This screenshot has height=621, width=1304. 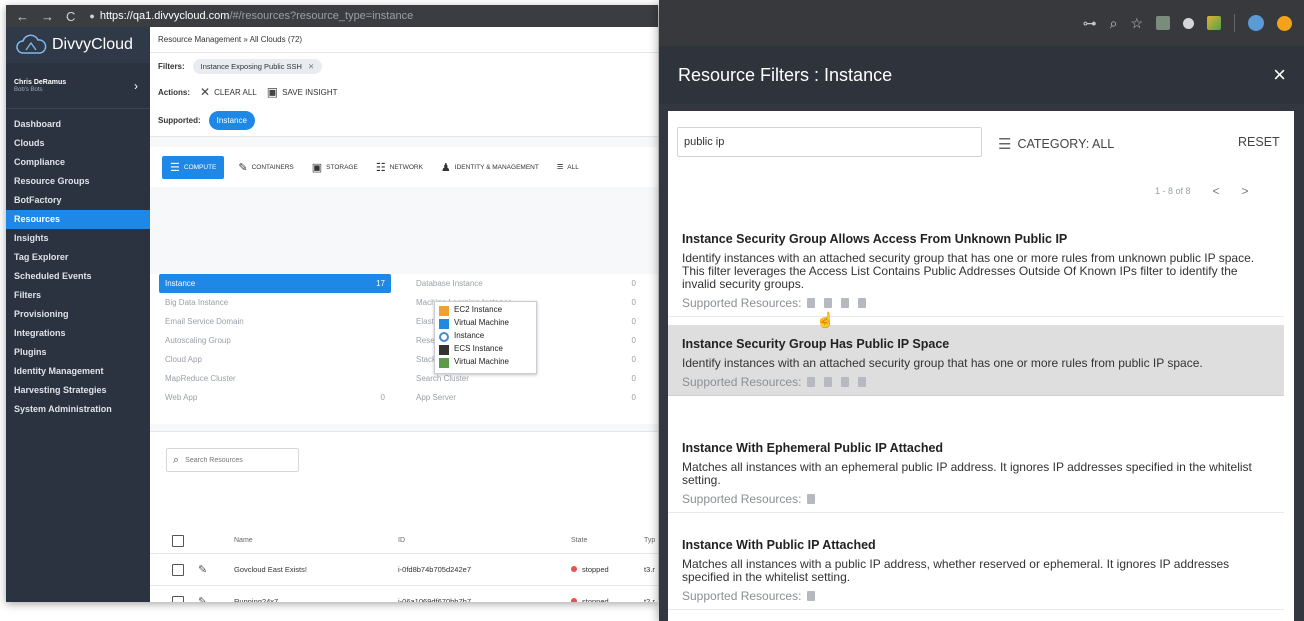 What do you see at coordinates (78, 181) in the screenshot?
I see `sidebar-item-resource-groups: Resource Groups` at bounding box center [78, 181].